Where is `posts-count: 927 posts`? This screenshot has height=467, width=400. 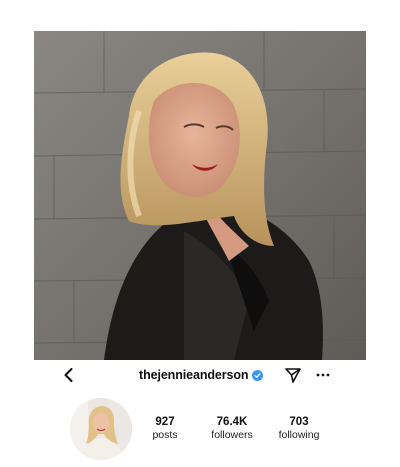 posts-count: 927 posts is located at coordinates (165, 429).